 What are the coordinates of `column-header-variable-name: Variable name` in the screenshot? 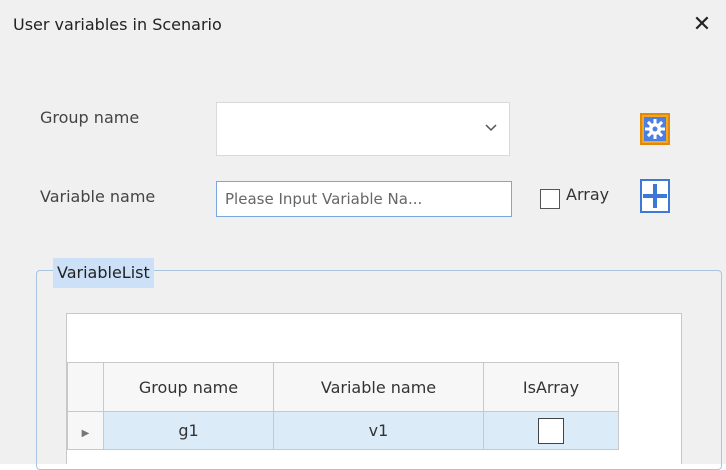 It's located at (378, 387).